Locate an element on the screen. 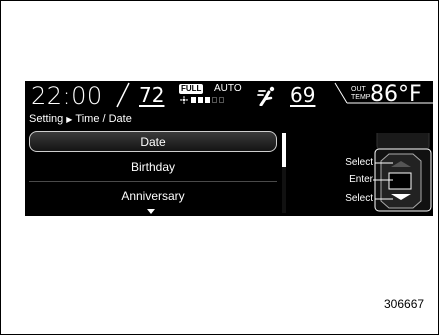 Image resolution: width=439 pixels, height=335 pixels. list-divider is located at coordinates (153, 181).